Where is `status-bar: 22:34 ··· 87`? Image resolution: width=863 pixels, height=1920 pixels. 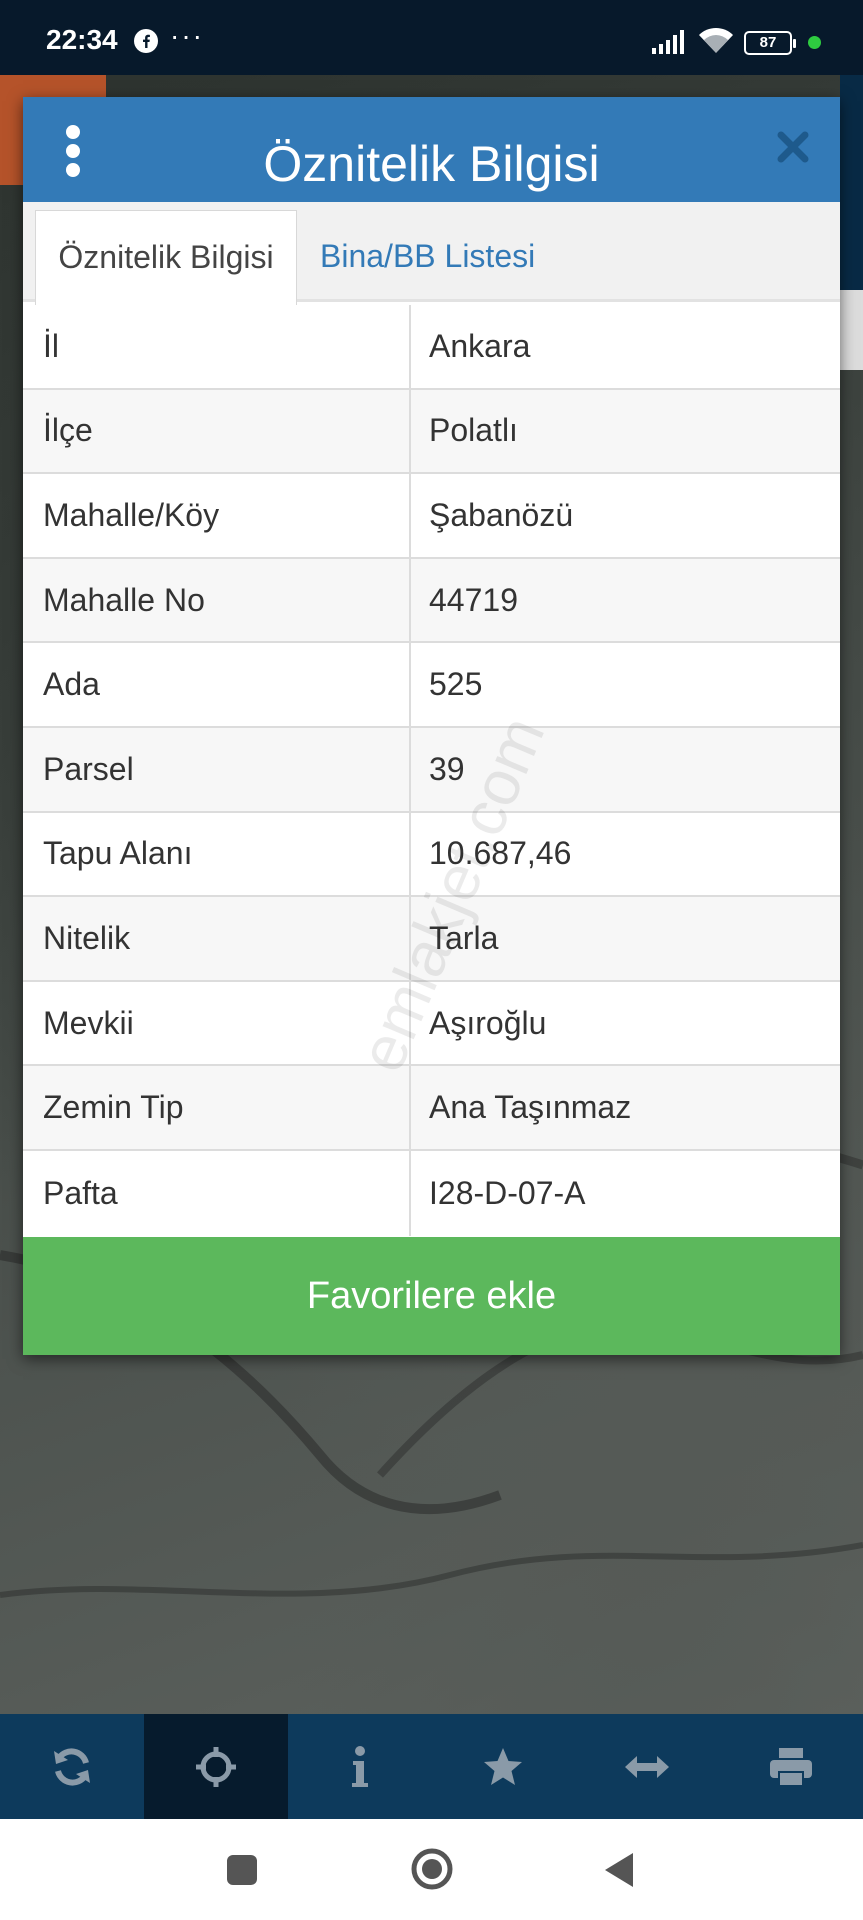 status-bar: 22:34 ··· 87 is located at coordinates (431, 37).